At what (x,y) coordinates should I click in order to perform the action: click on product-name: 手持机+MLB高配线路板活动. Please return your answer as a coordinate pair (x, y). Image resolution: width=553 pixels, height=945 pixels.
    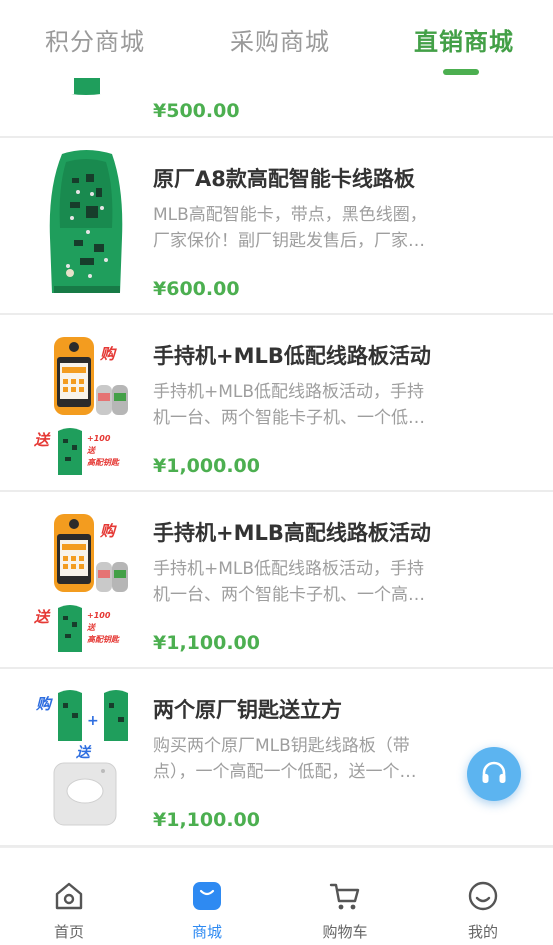
    Looking at the image, I should click on (292, 533).